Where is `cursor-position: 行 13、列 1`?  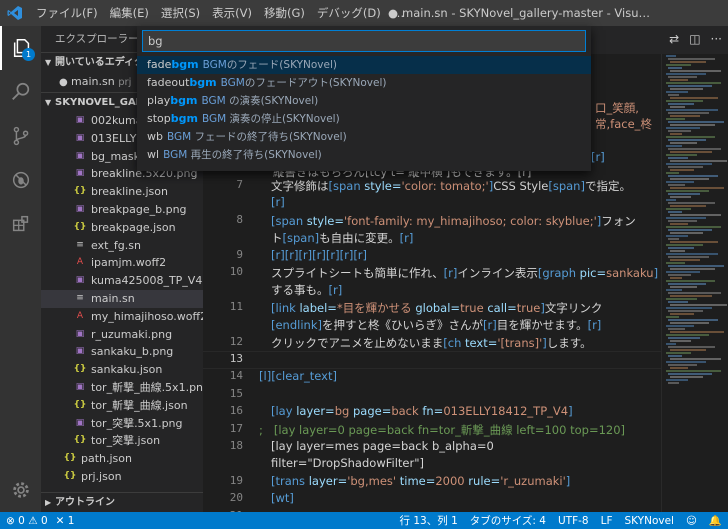
cursor-position: 行 13、列 1 is located at coordinates (429, 520).